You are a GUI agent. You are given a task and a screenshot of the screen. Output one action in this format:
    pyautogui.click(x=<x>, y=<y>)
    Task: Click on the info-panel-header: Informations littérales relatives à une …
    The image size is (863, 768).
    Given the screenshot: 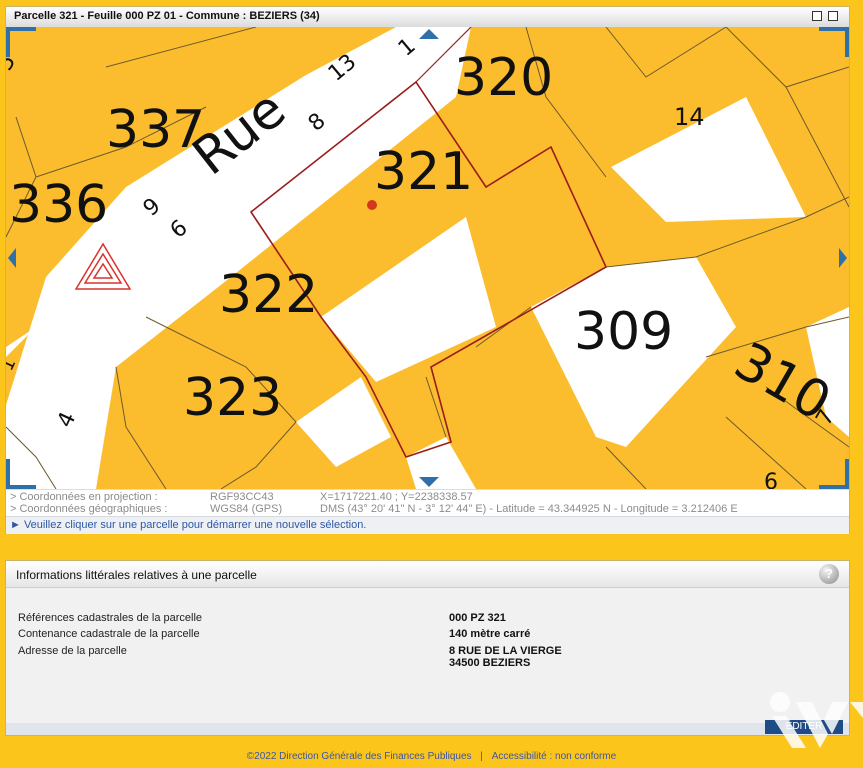 What is the action you would take?
    pyautogui.click(x=427, y=574)
    